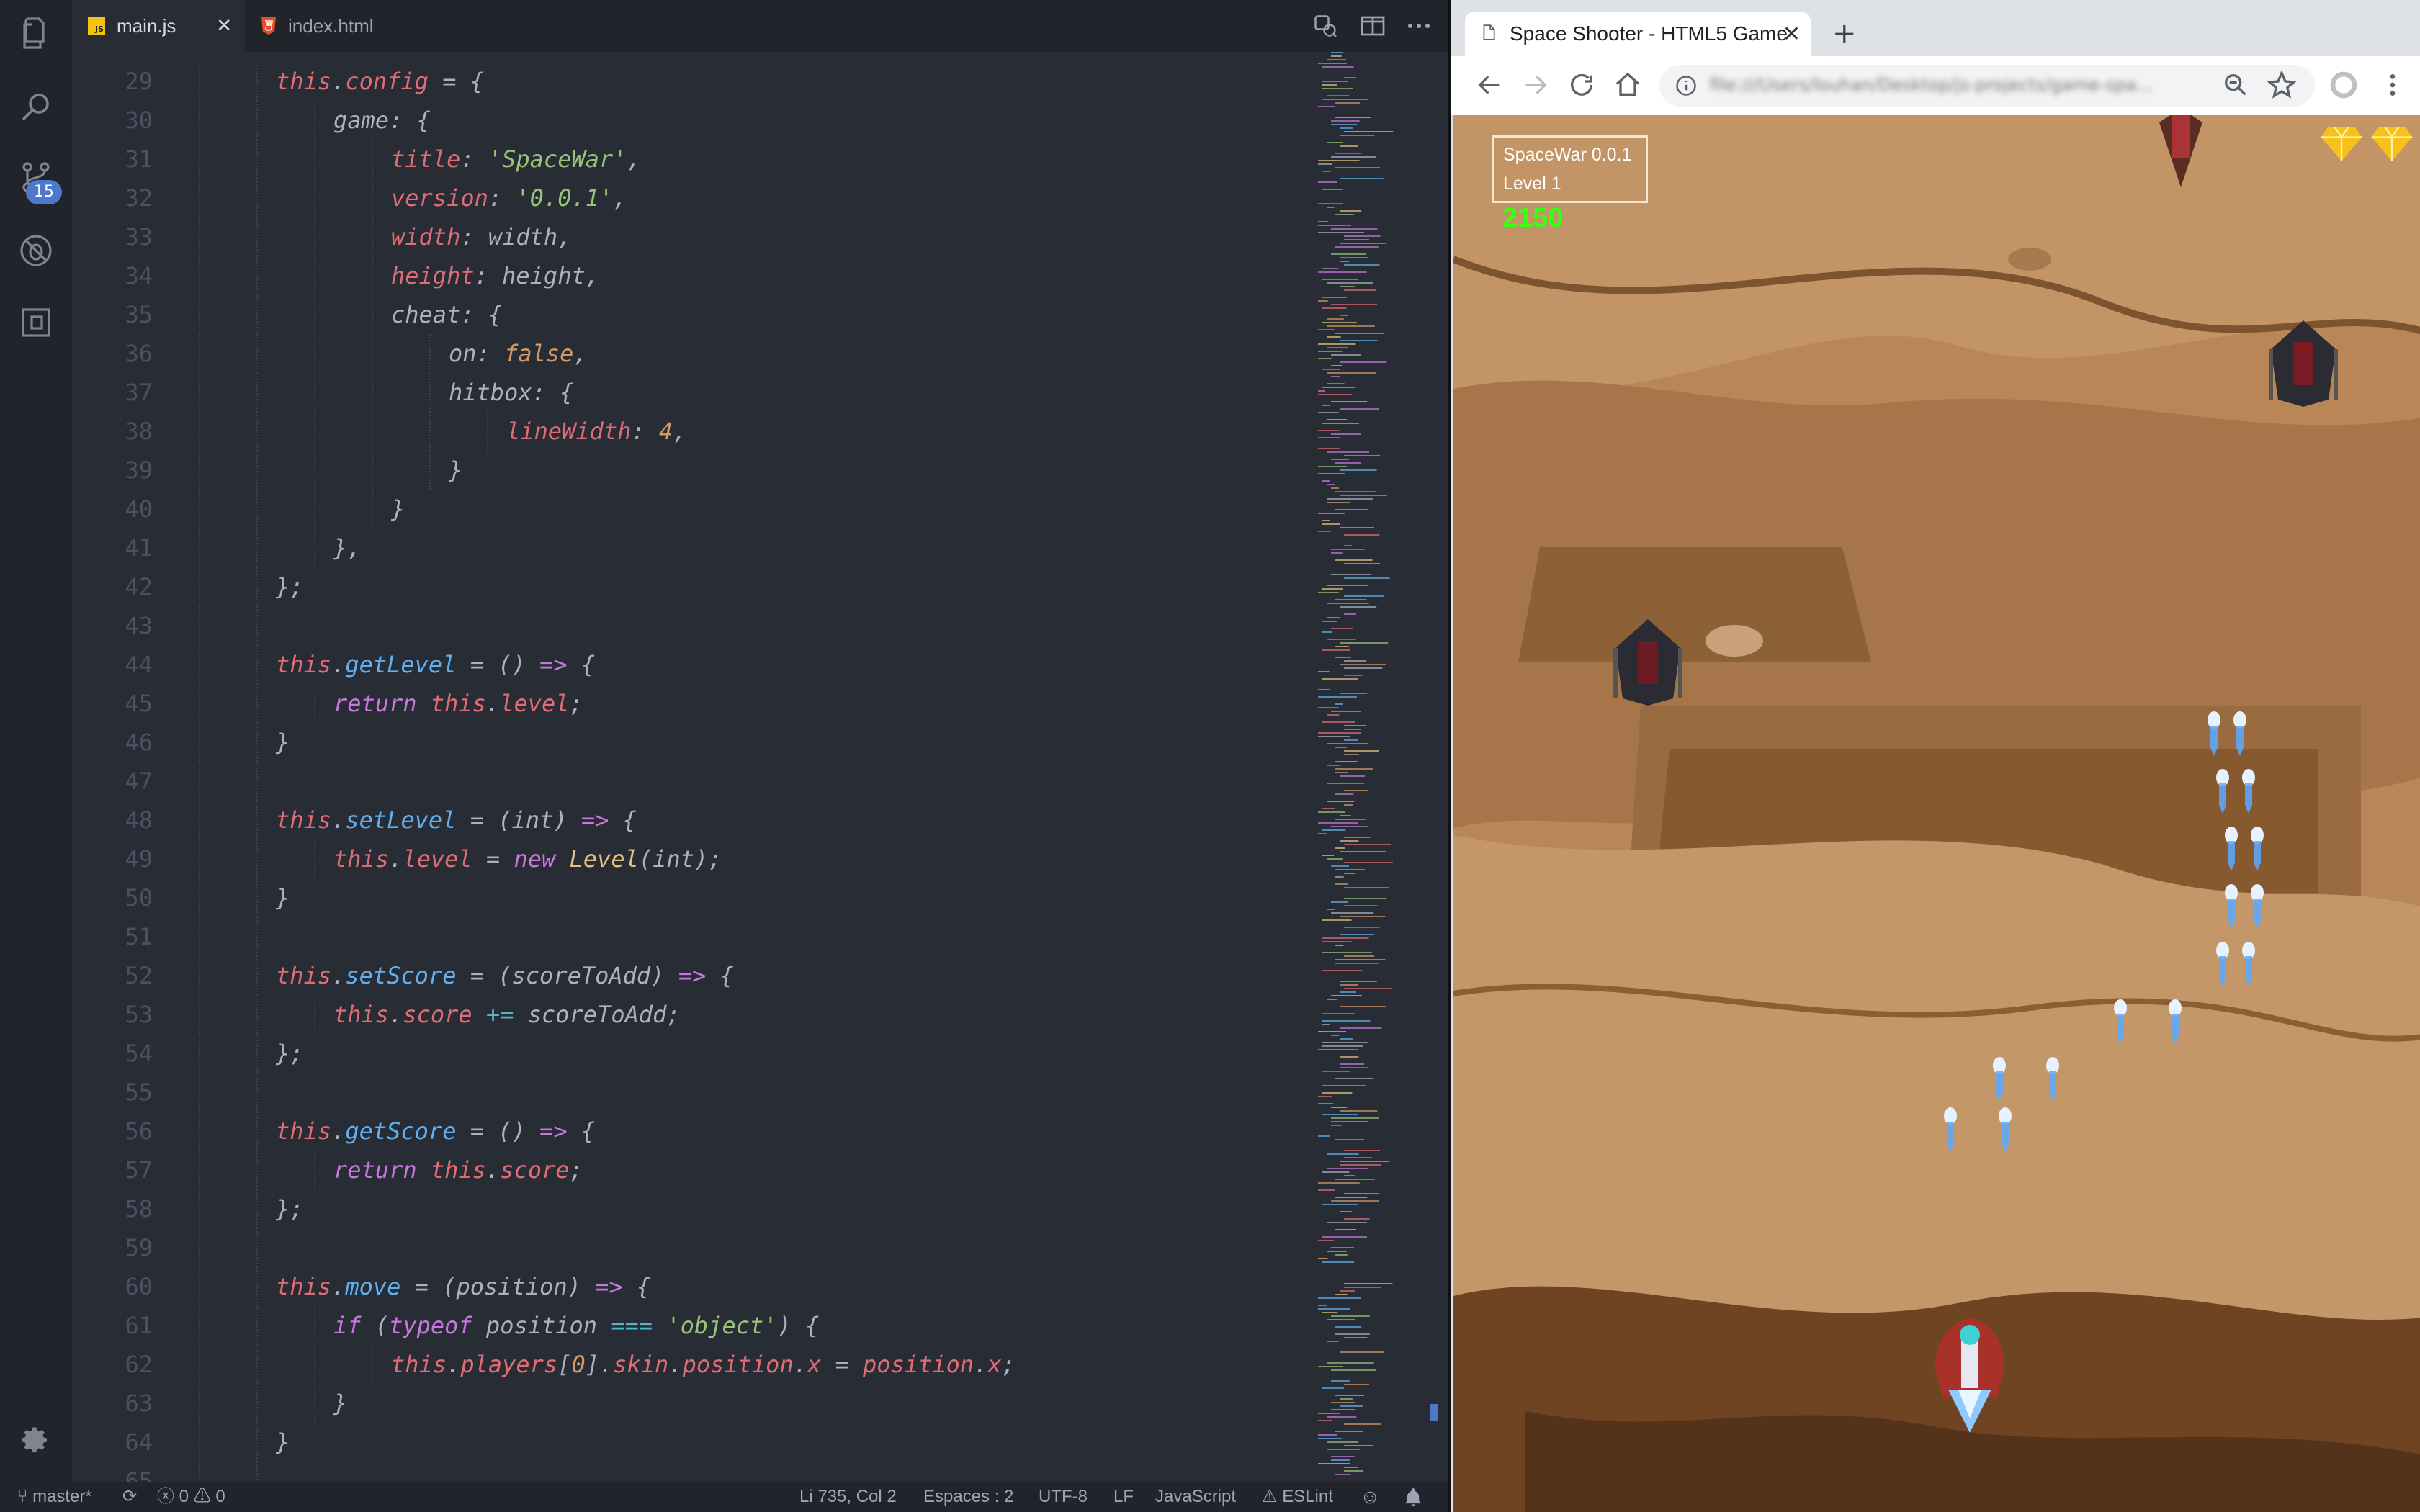  What do you see at coordinates (1627, 85) in the screenshot?
I see `home-icon` at bounding box center [1627, 85].